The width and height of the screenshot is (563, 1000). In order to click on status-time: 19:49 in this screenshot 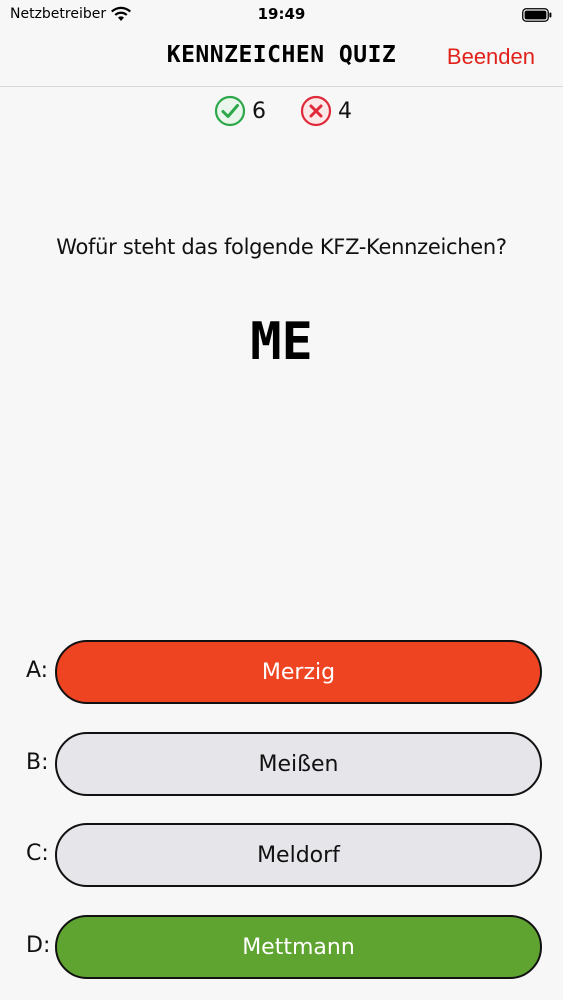, I will do `click(281, 14)`.